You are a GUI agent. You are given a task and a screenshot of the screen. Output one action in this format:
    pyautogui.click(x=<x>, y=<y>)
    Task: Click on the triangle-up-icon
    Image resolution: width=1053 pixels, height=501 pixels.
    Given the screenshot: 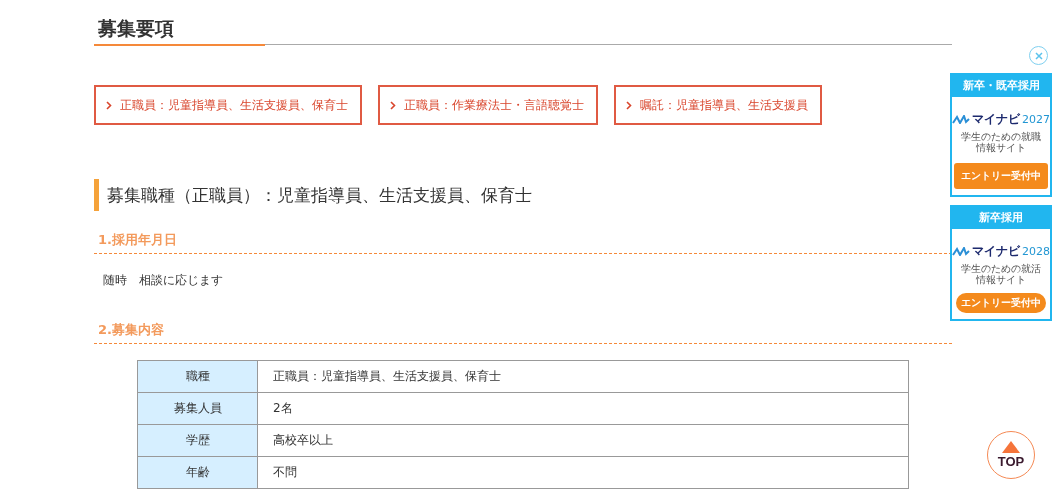 What is the action you would take?
    pyautogui.click(x=1011, y=447)
    